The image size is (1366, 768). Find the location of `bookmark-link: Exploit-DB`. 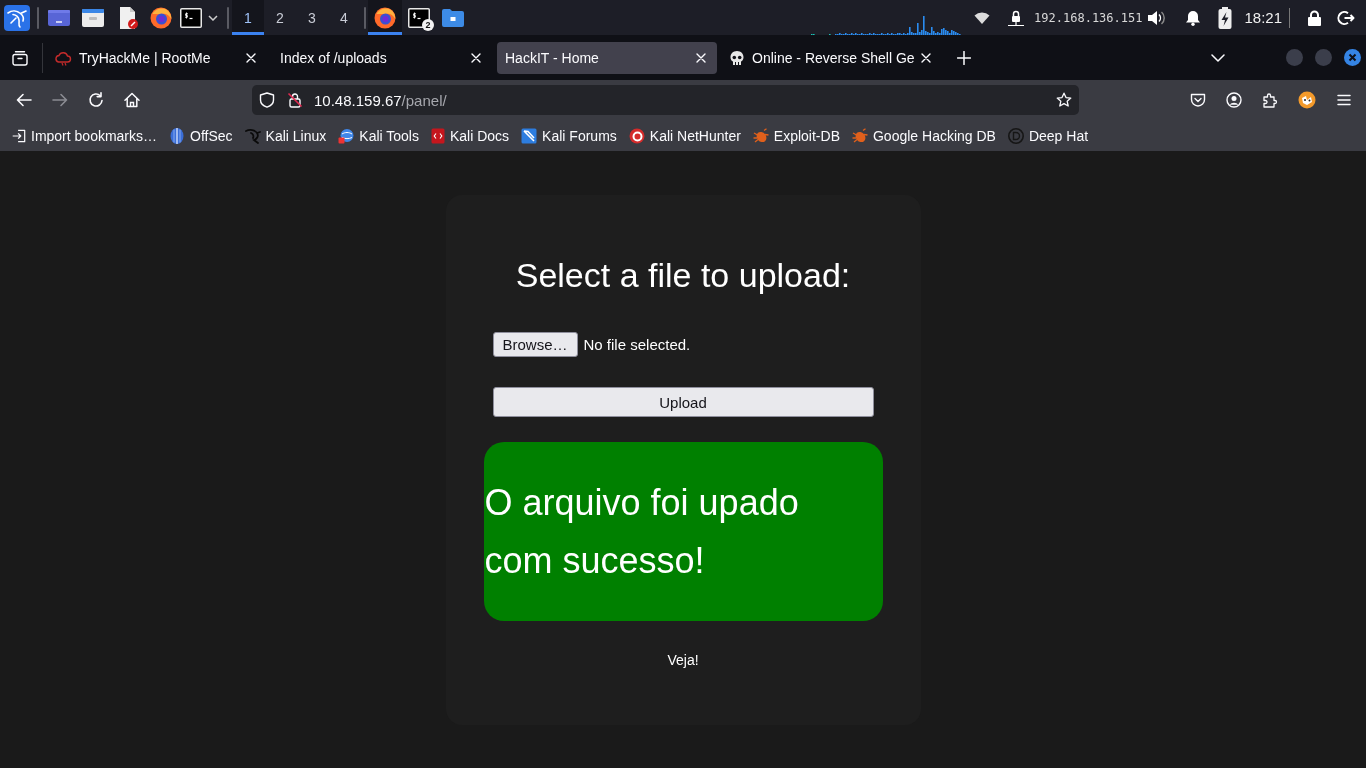

bookmark-link: Exploit-DB is located at coordinates (796, 135).